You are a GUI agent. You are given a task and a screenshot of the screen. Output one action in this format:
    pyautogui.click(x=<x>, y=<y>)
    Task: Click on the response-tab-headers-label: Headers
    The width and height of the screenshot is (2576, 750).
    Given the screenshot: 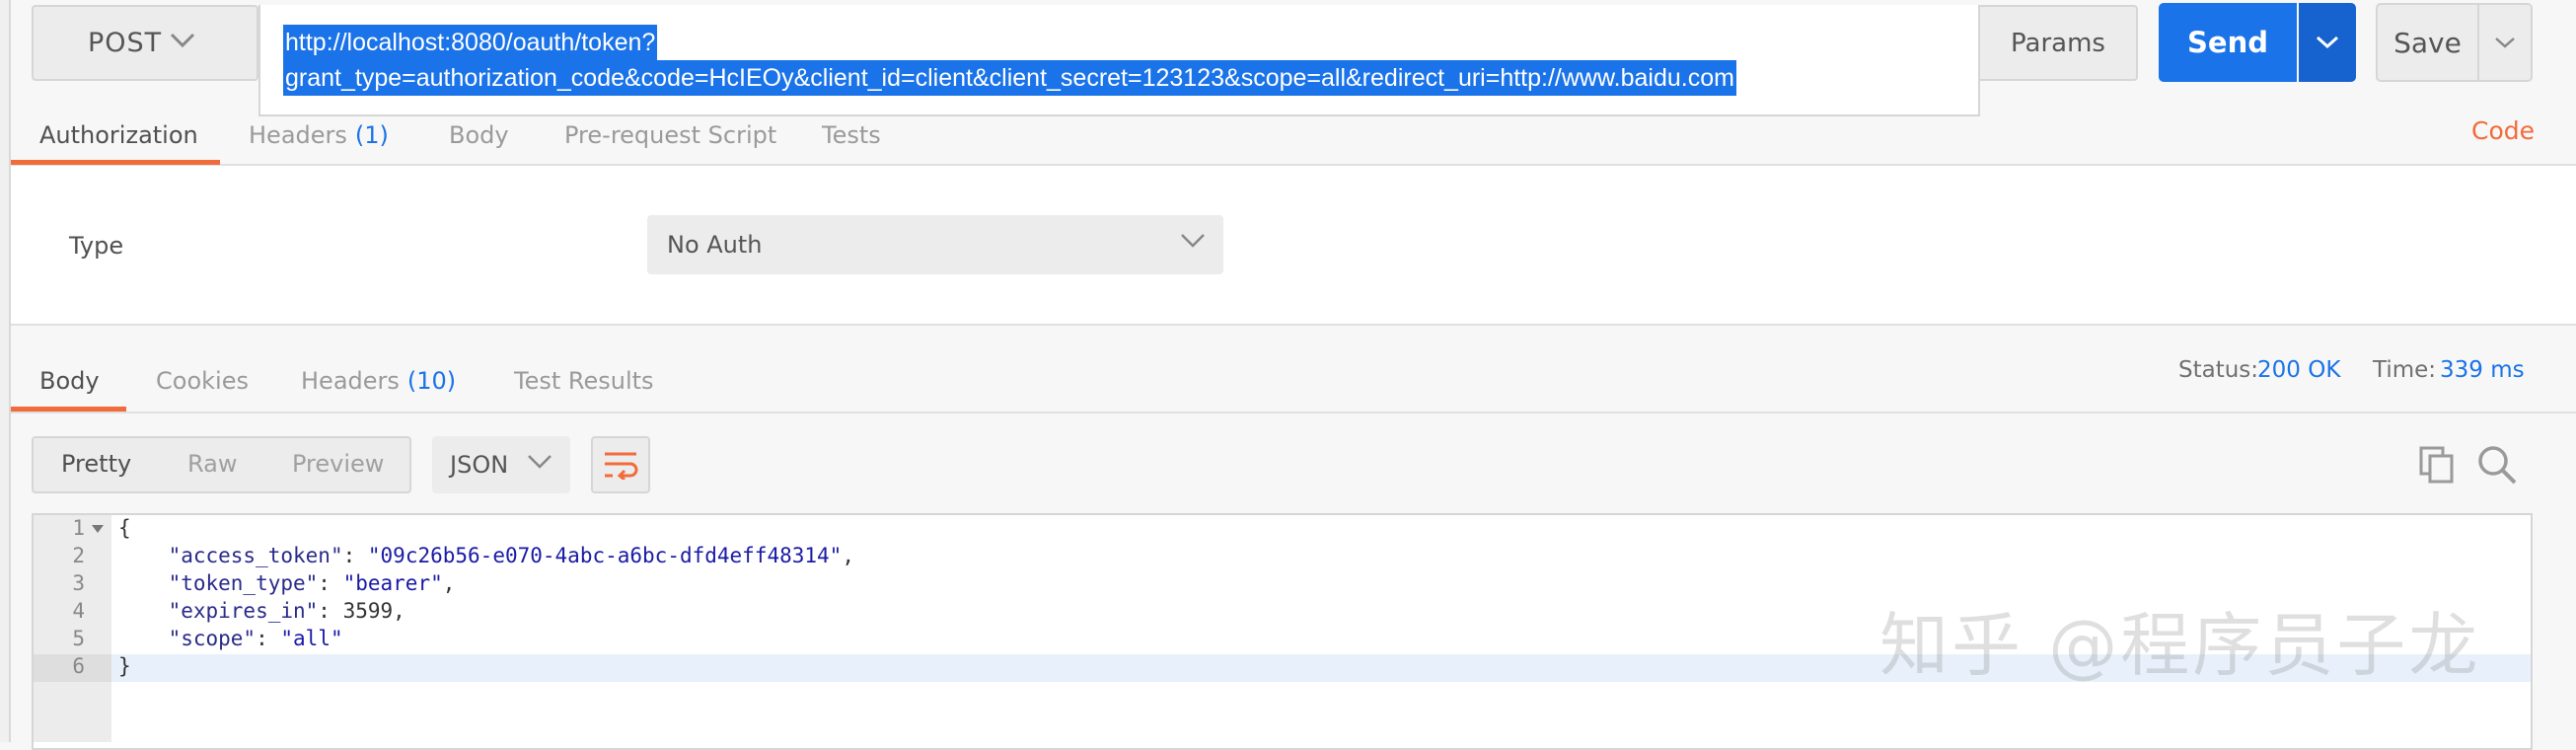 What is the action you would take?
    pyautogui.click(x=350, y=381)
    